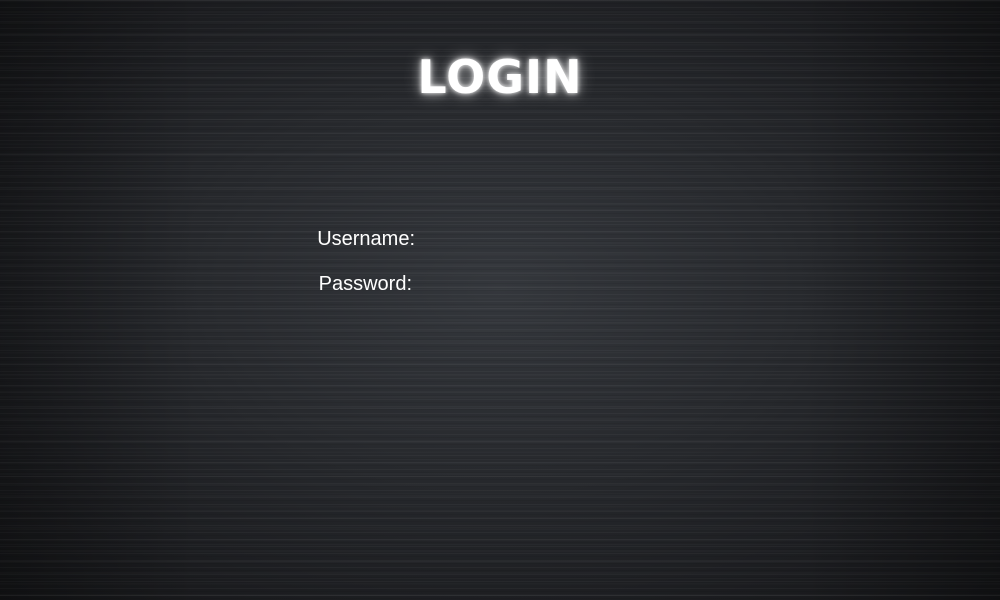  Describe the element at coordinates (365, 284) in the screenshot. I see `password-label: Password:` at that location.